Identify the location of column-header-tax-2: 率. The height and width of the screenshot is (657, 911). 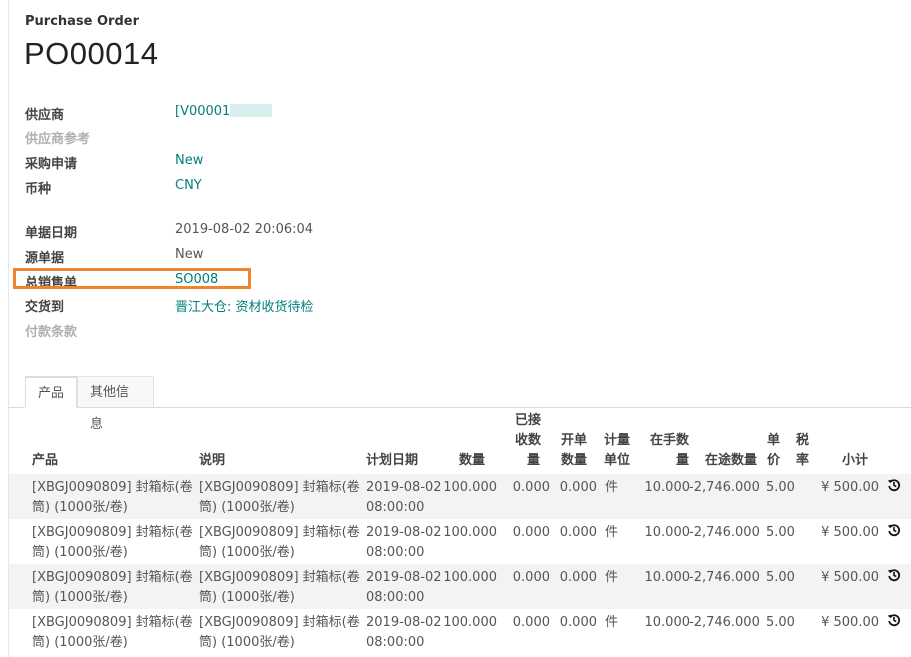
(802, 461).